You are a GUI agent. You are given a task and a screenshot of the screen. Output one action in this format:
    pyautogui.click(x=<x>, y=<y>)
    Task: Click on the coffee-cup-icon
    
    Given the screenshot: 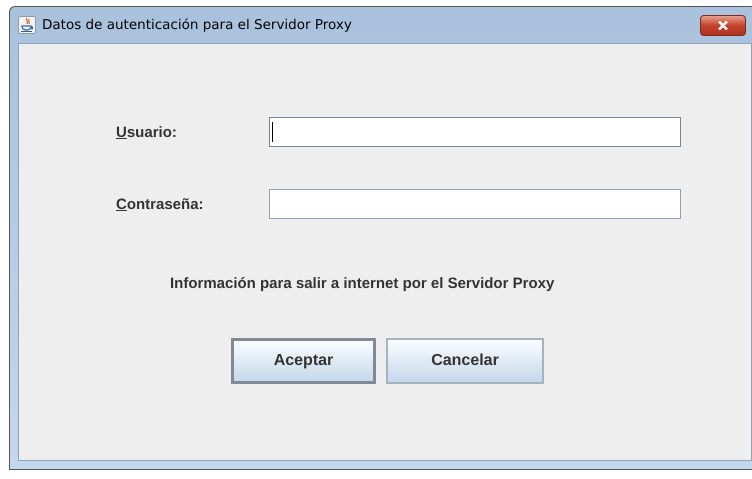 What is the action you would take?
    pyautogui.click(x=27, y=25)
    